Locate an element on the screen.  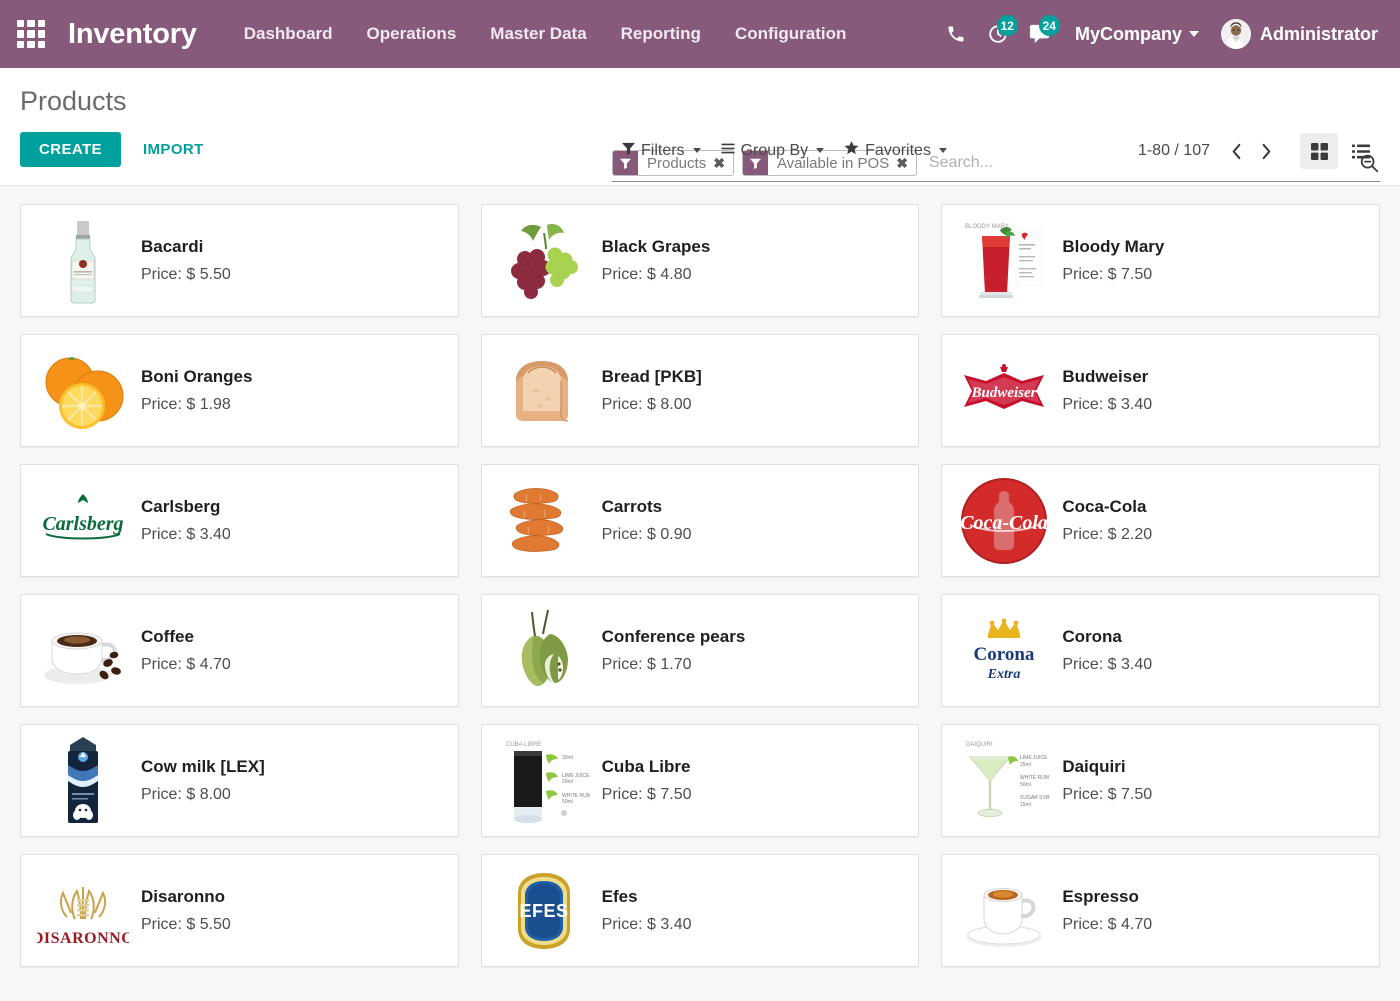
navbar-right-tools: 12 24 MyCompany Administrator is located at coordinates (1158, 34).